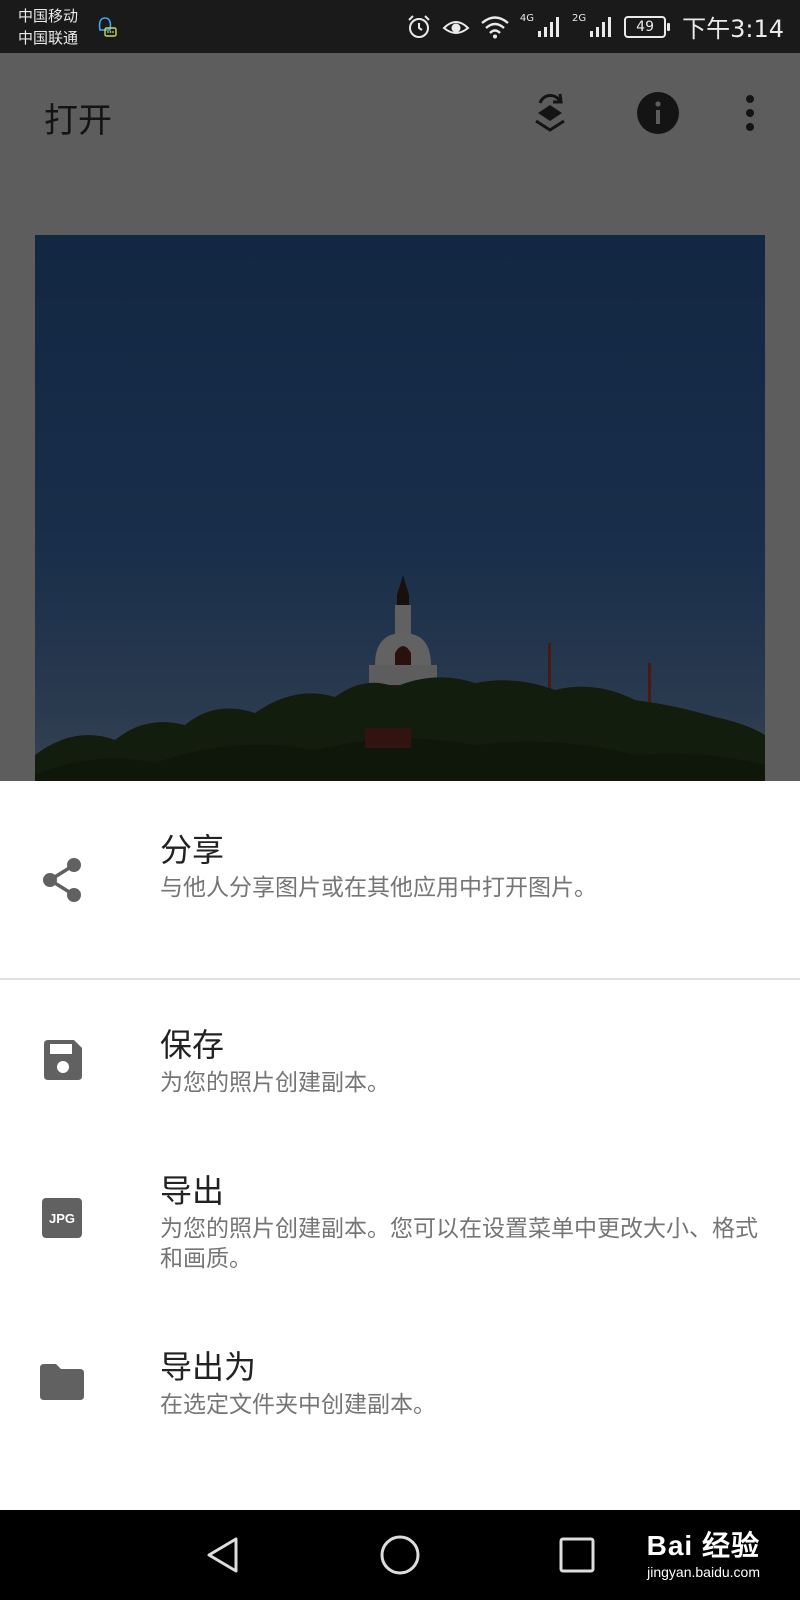 The image size is (800, 1600). What do you see at coordinates (647, 26) in the screenshot?
I see `battery-indicator: 49` at bounding box center [647, 26].